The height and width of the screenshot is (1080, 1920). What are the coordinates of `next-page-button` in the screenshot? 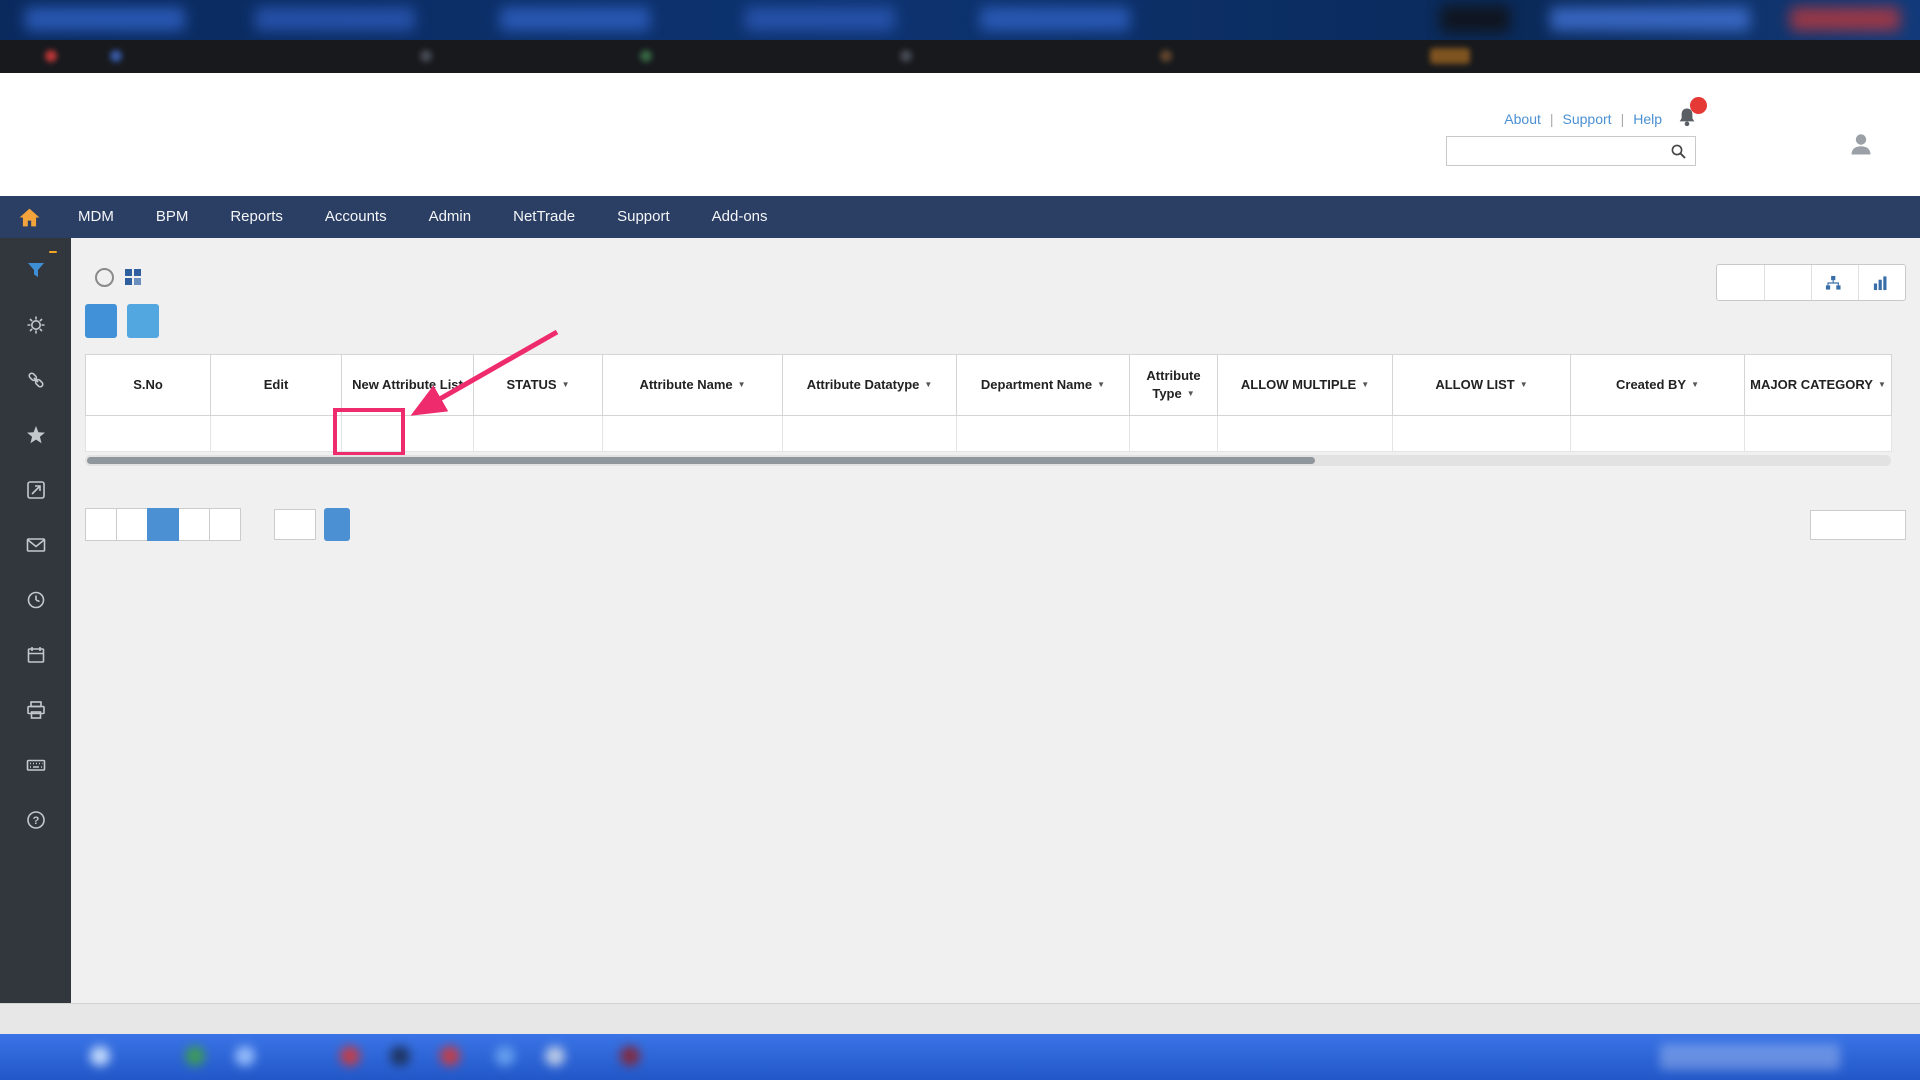 It's located at (194, 524).